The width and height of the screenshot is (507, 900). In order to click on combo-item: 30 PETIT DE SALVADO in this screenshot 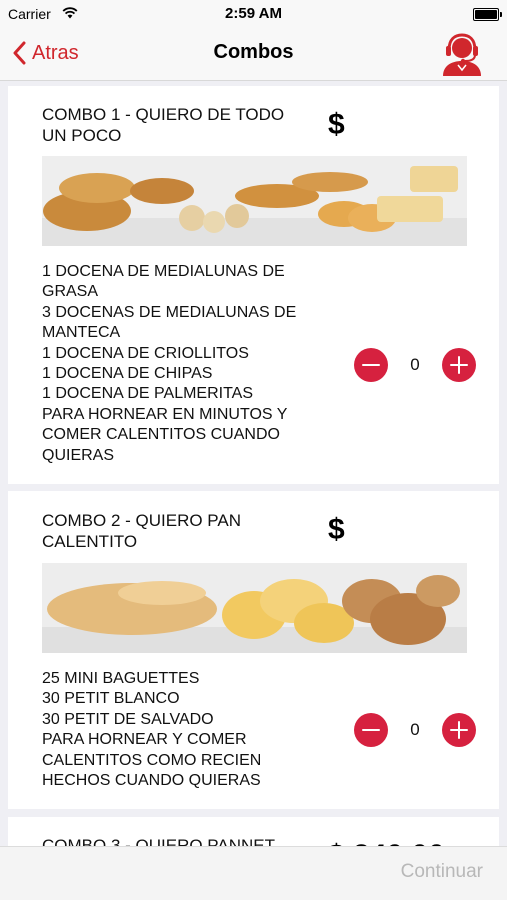, I will do `click(128, 719)`.